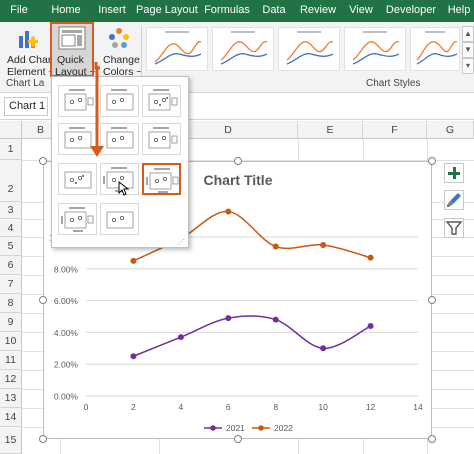 The image size is (474, 454). I want to click on add-chart-element-label-2: Element ~, so click(31, 72).